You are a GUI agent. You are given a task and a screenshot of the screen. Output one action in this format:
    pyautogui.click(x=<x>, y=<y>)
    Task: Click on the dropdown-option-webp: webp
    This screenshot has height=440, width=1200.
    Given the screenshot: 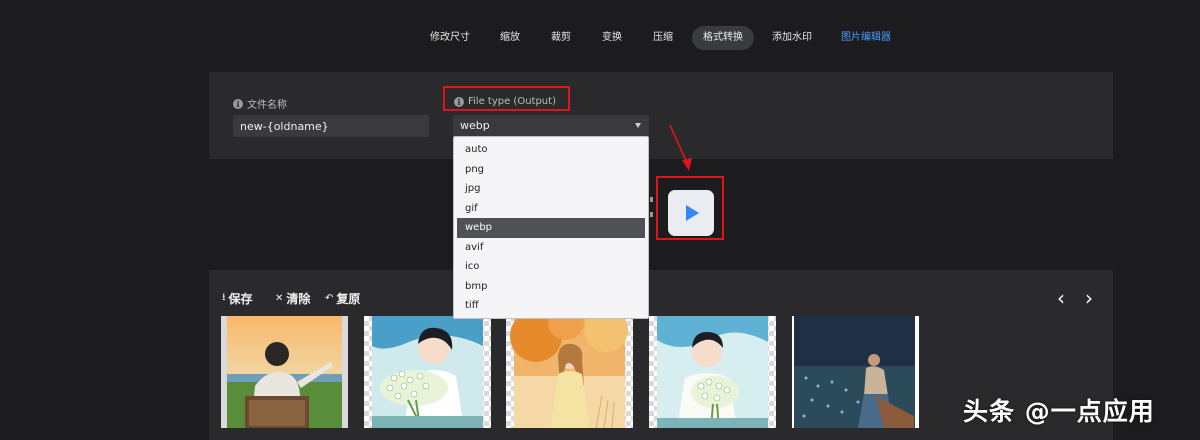 What is the action you would take?
    pyautogui.click(x=551, y=228)
    